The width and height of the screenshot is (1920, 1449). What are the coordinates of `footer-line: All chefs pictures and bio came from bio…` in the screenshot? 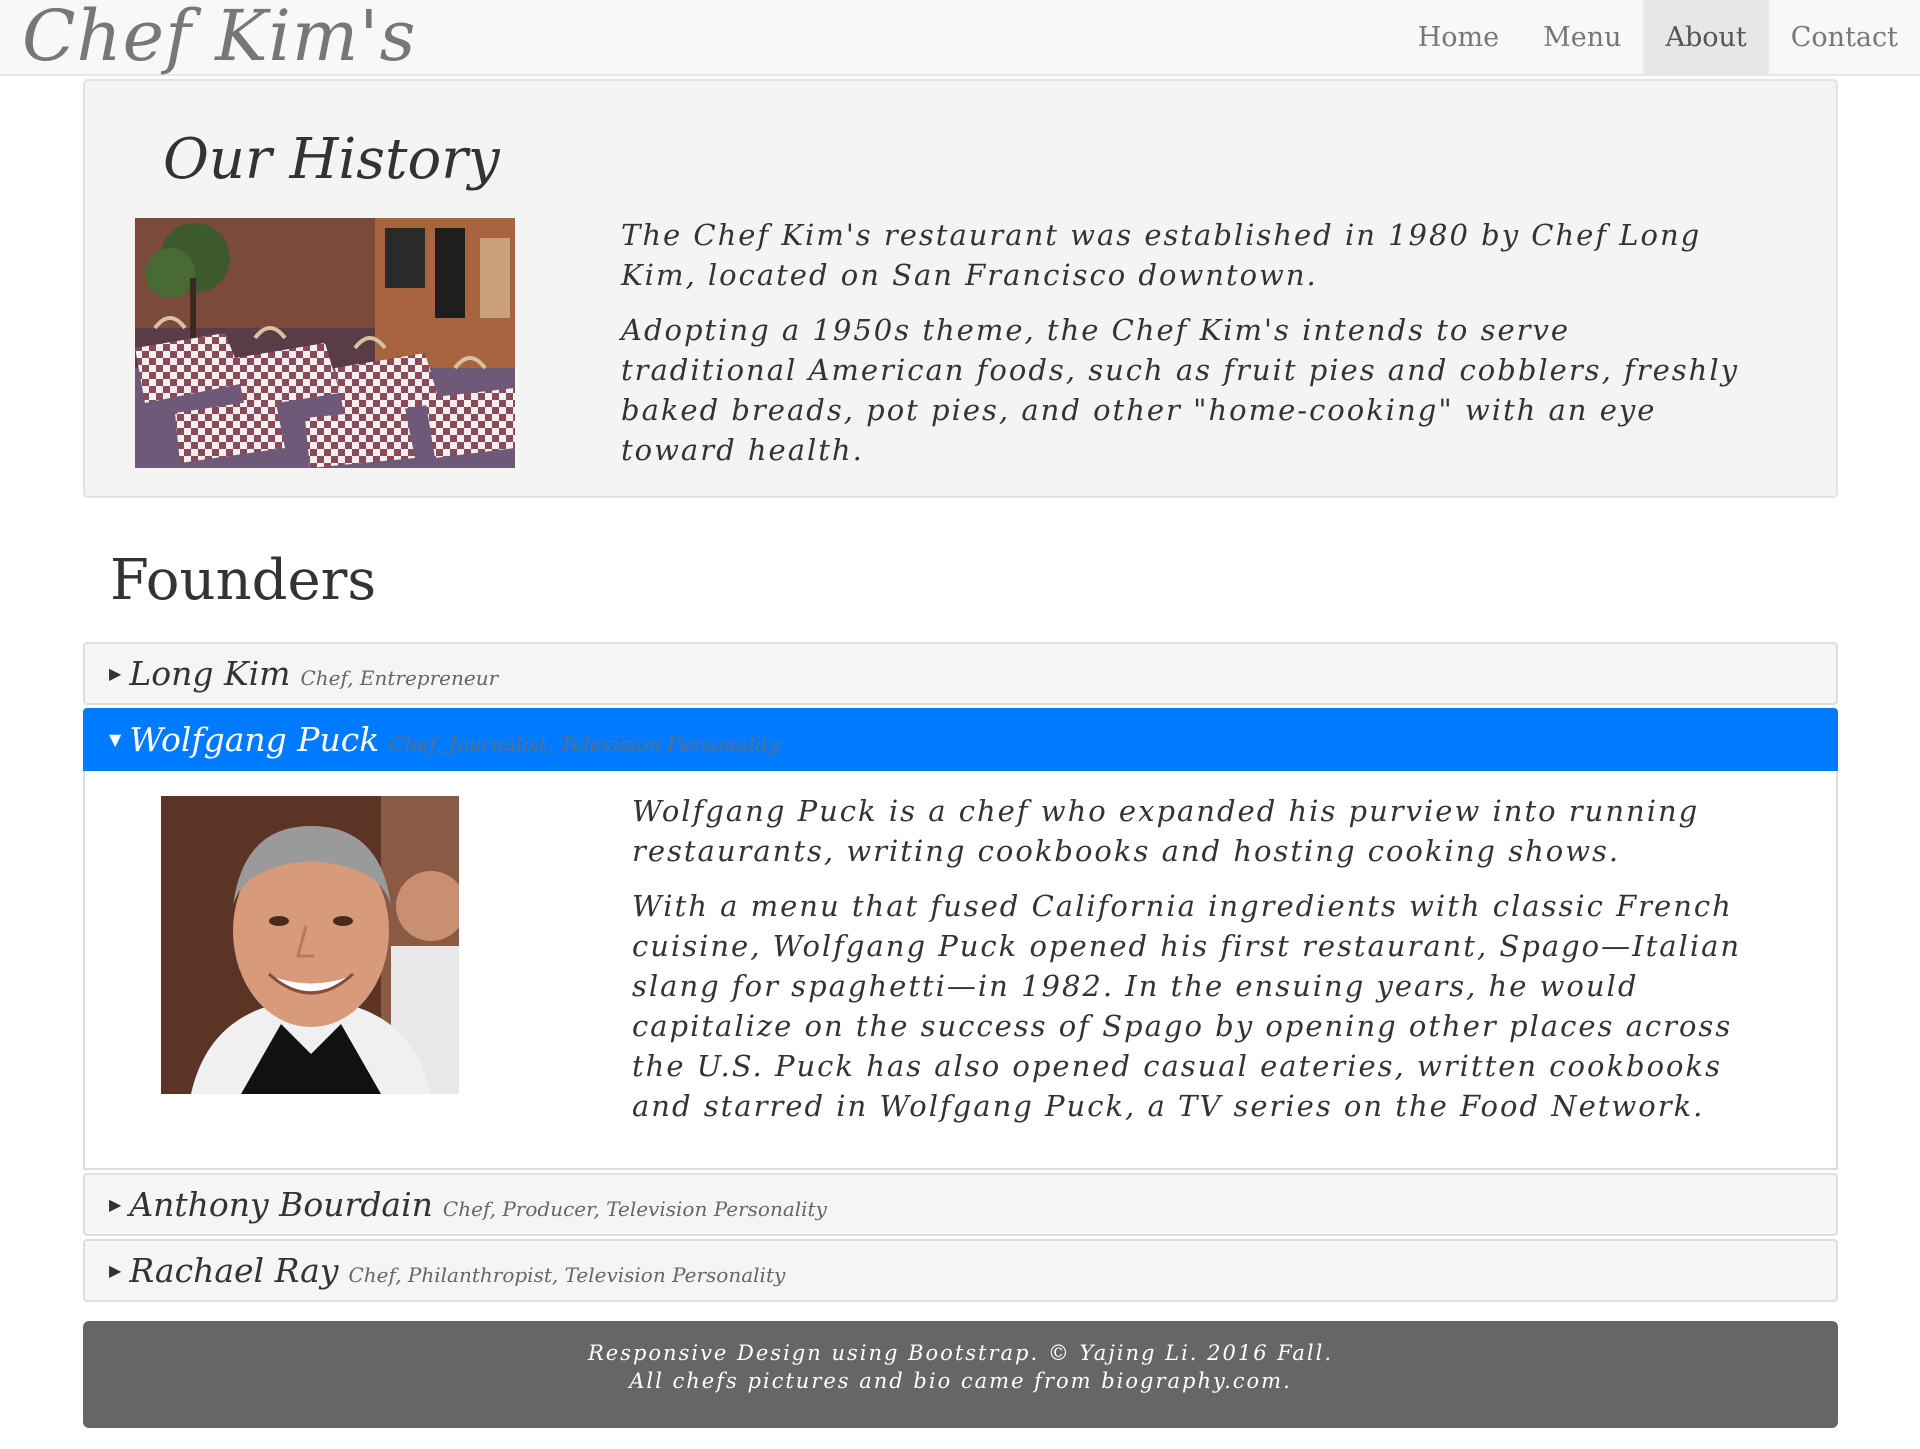 It's located at (960, 1381).